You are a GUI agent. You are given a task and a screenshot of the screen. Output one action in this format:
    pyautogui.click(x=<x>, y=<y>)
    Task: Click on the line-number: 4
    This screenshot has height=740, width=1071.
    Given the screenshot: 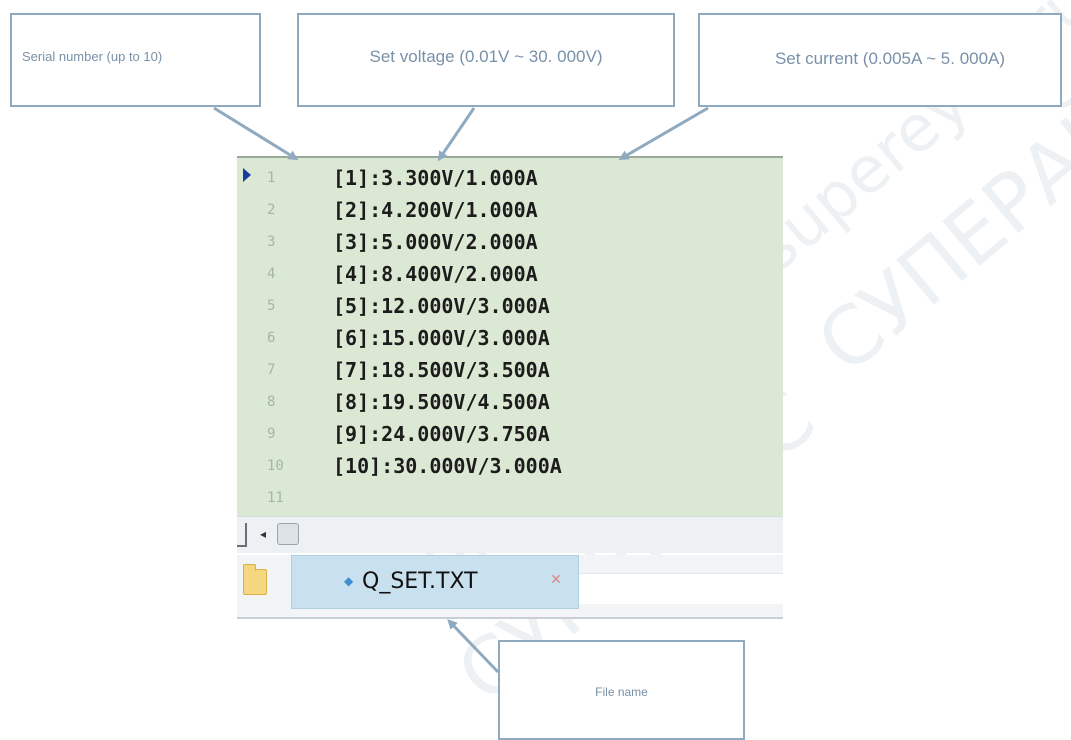 What is the action you would take?
    pyautogui.click(x=271, y=274)
    